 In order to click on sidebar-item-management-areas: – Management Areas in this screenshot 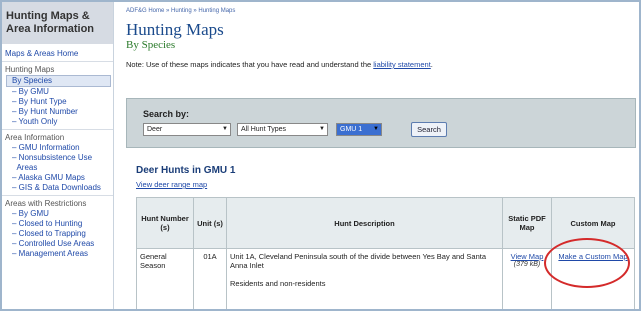, I will do `click(57, 254)`.